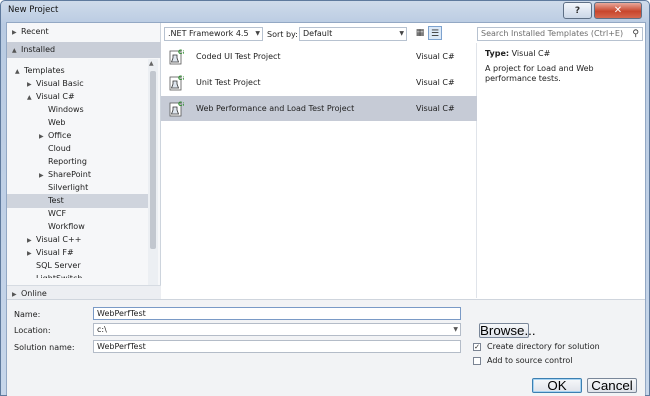 The height and width of the screenshot is (396, 650). I want to click on create-directory-checkbox: ✓, so click(477, 347).